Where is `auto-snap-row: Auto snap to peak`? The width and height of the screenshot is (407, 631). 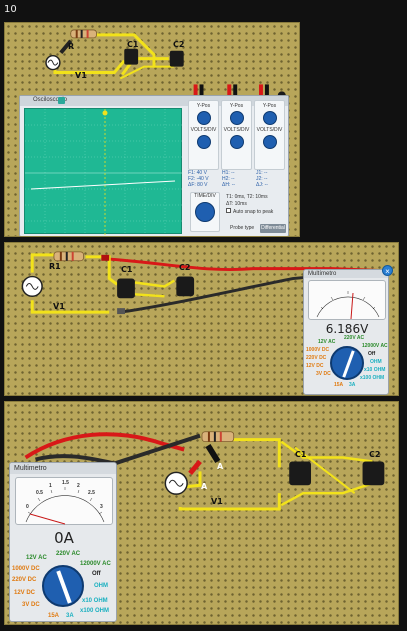 auto-snap-row: Auto snap to peak is located at coordinates (249, 212).